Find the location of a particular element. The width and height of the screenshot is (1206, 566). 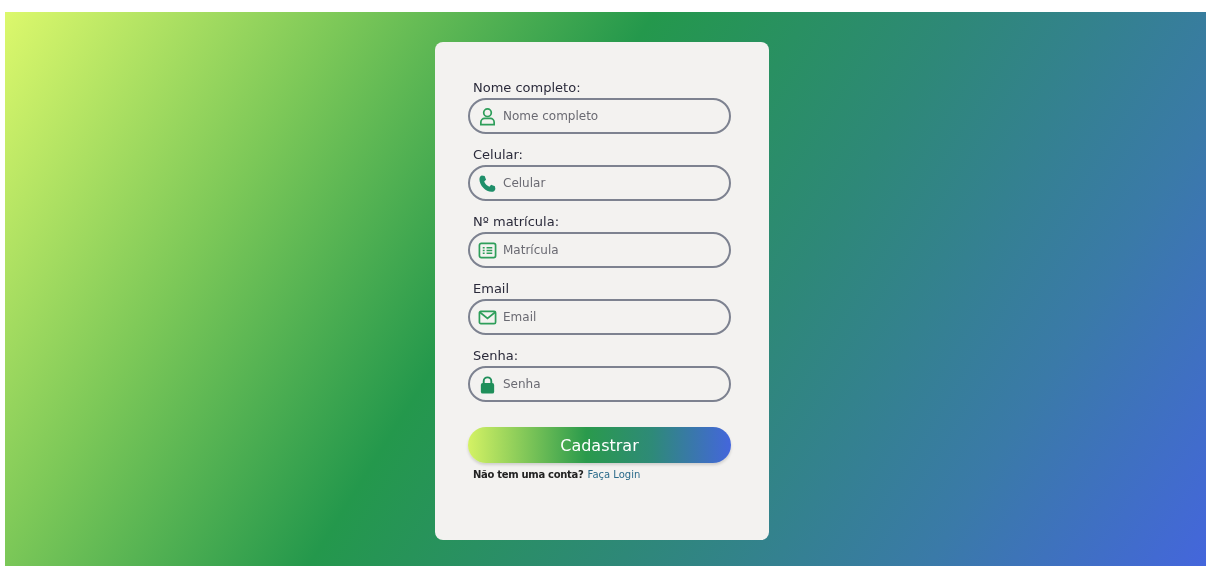

input-field: Senha is located at coordinates (599, 384).